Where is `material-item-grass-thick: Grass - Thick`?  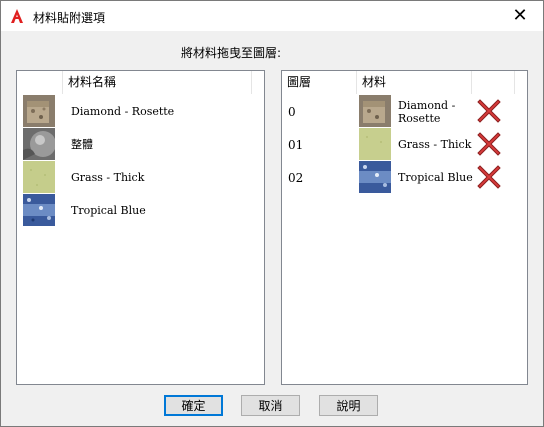
material-item-grass-thick: Grass - Thick is located at coordinates (140, 177).